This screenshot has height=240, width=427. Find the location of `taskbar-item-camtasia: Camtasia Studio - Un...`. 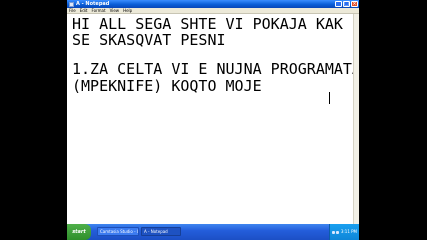

taskbar-item-camtasia: Camtasia Studio - Un... is located at coordinates (118, 231).